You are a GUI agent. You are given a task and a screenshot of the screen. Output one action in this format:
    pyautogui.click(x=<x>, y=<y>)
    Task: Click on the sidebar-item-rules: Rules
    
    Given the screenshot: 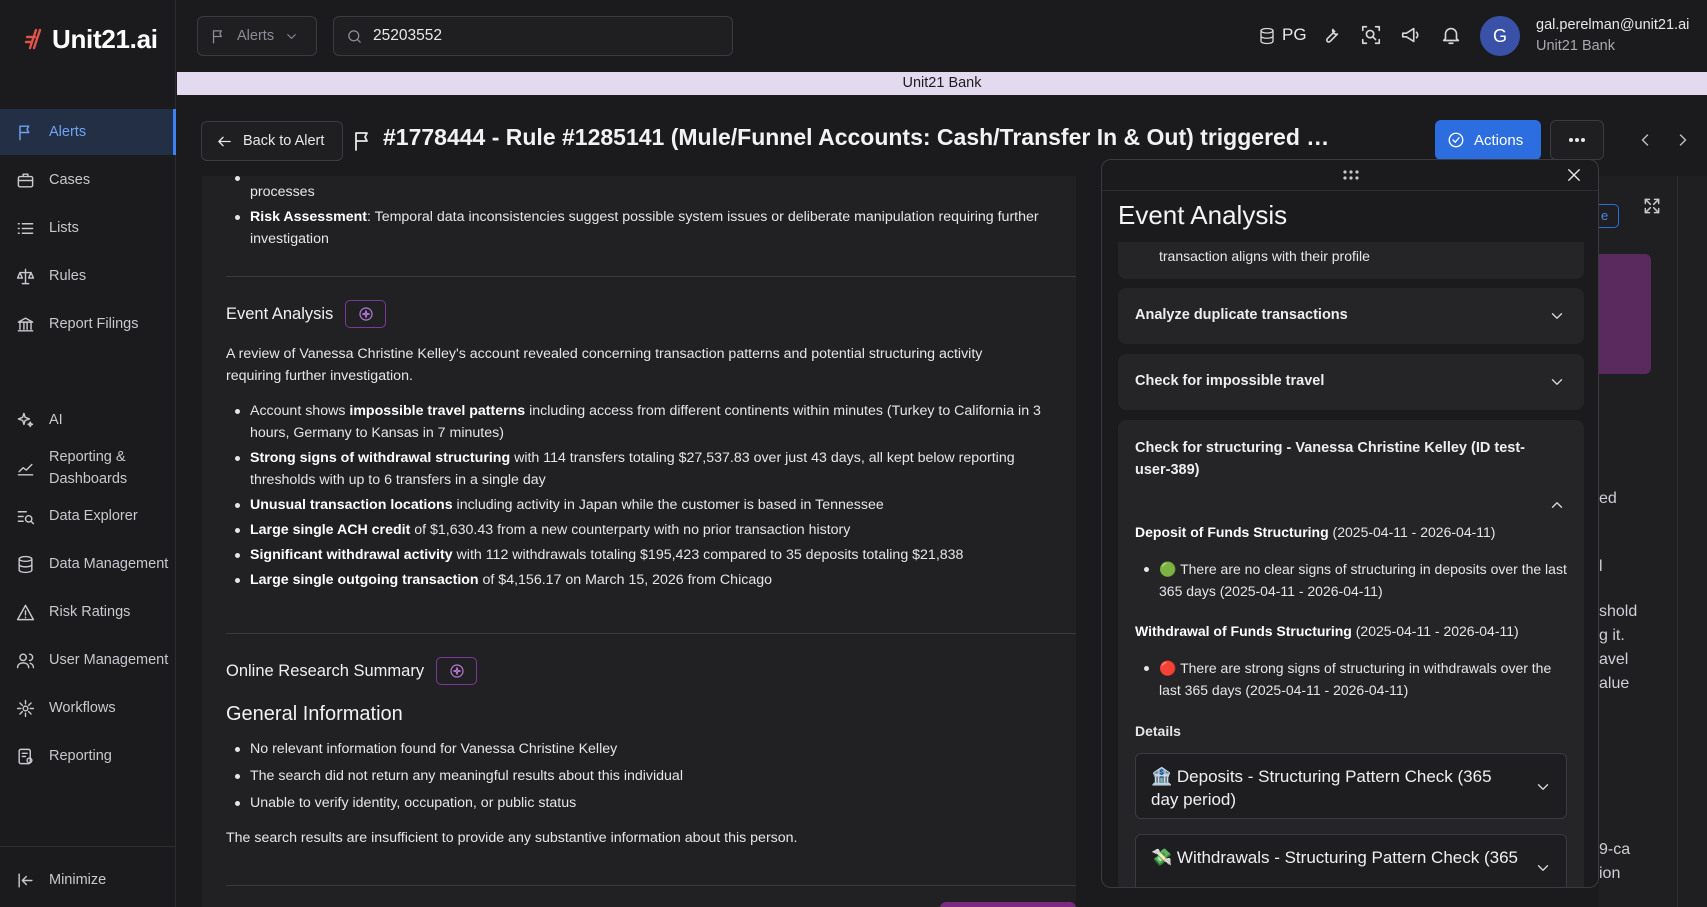 What is the action you would take?
    pyautogui.click(x=88, y=276)
    